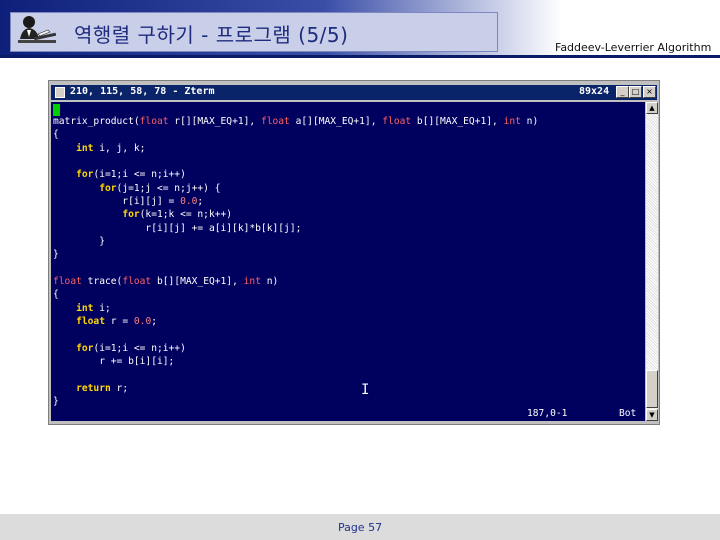  What do you see at coordinates (114, 362) in the screenshot?
I see `code-token: r += b[i][i];` at bounding box center [114, 362].